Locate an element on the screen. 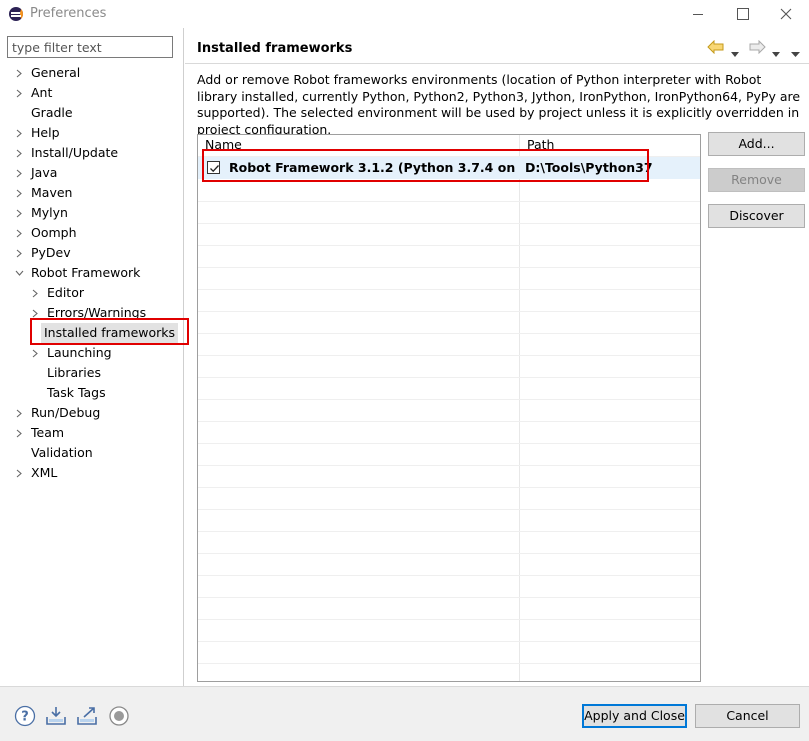 The width and height of the screenshot is (809, 741). tree-item-maven: Maven is located at coordinates (45, 193).